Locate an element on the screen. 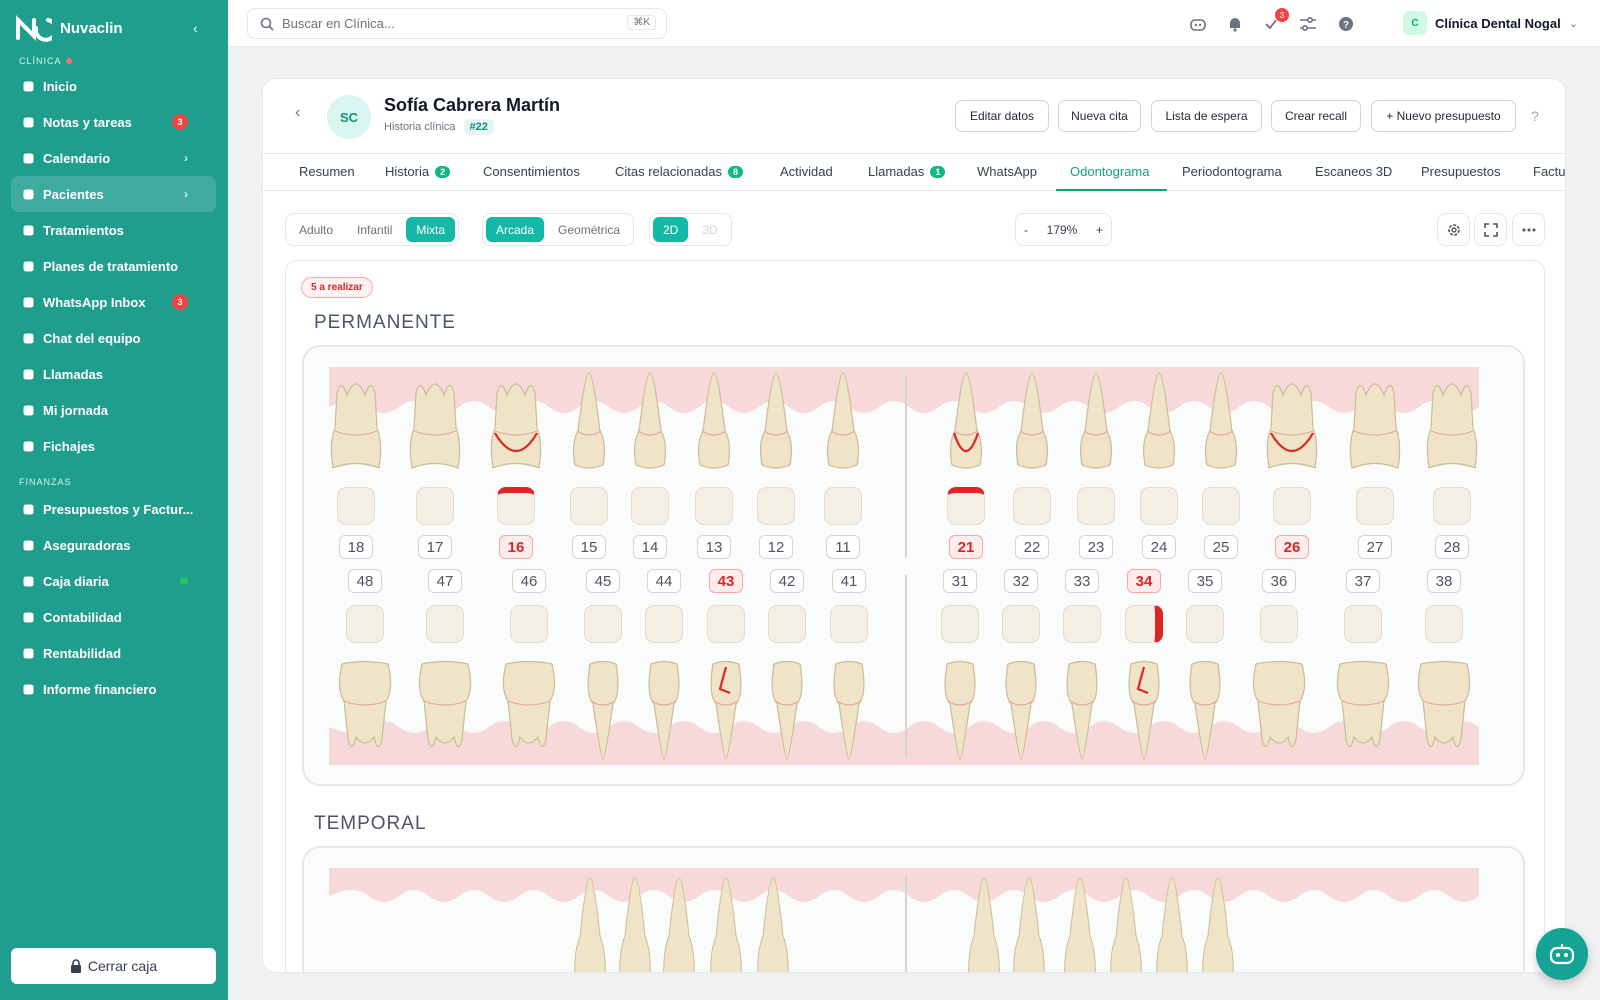 The image size is (1600, 1000). tooth-number: 25 is located at coordinates (1221, 547).